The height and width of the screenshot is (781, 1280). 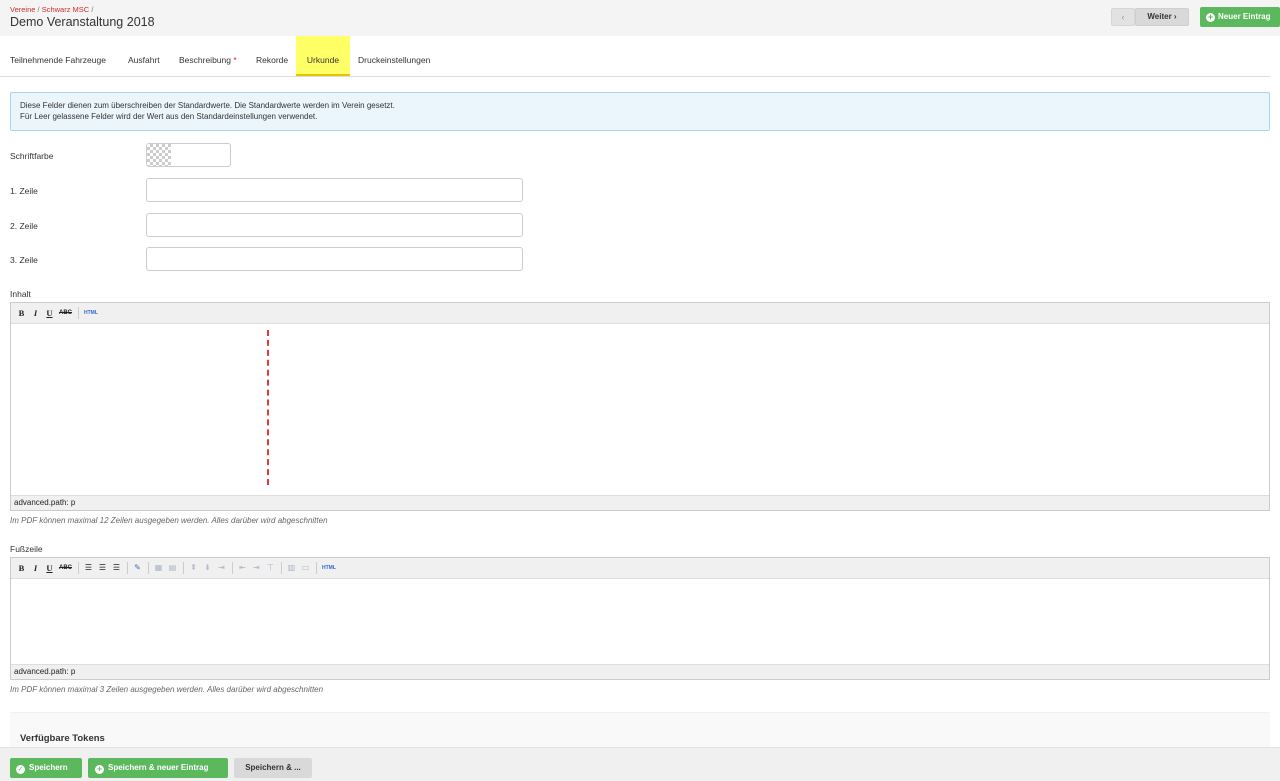 I want to click on tab-rekorde: Rekorde, so click(x=272, y=56).